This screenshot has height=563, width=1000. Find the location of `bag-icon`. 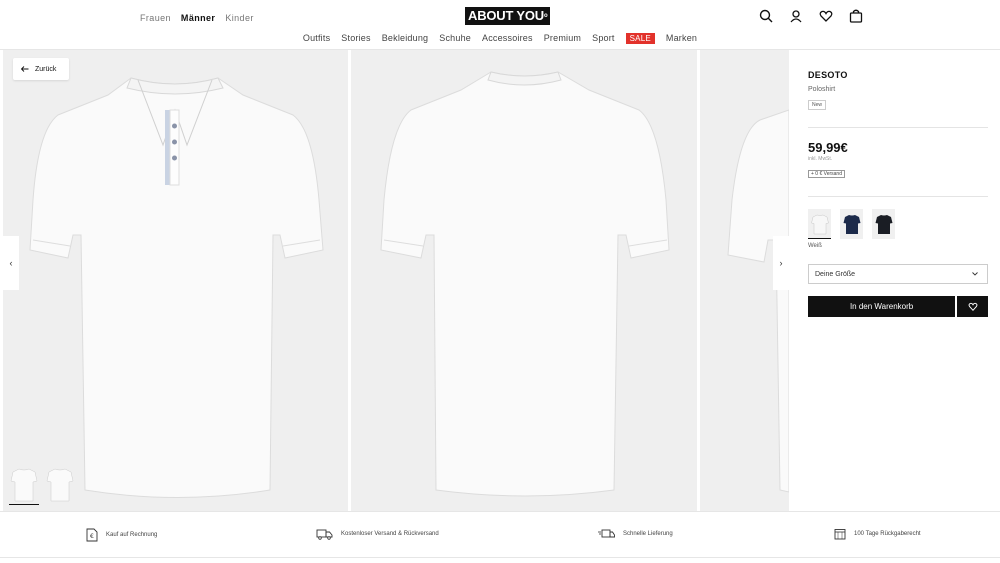

bag-icon is located at coordinates (856, 16).